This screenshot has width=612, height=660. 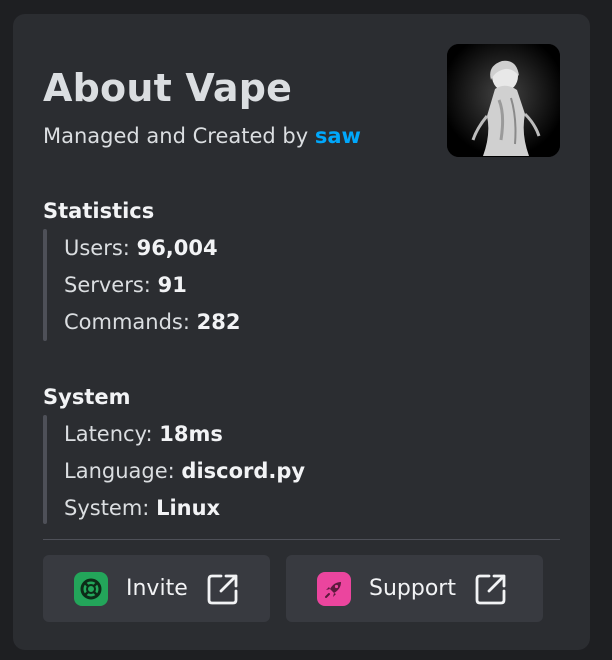 I want to click on stat-users-label: Users:, so click(x=97, y=248).